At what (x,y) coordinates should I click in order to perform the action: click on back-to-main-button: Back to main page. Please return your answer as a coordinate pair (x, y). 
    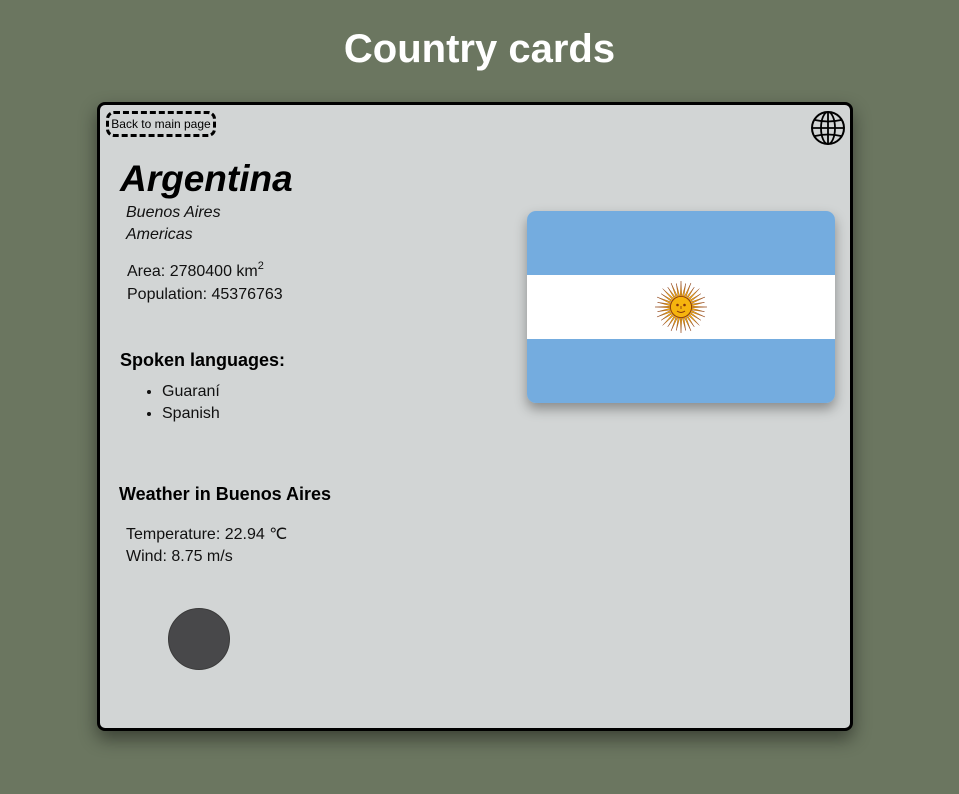
    Looking at the image, I should click on (161, 124).